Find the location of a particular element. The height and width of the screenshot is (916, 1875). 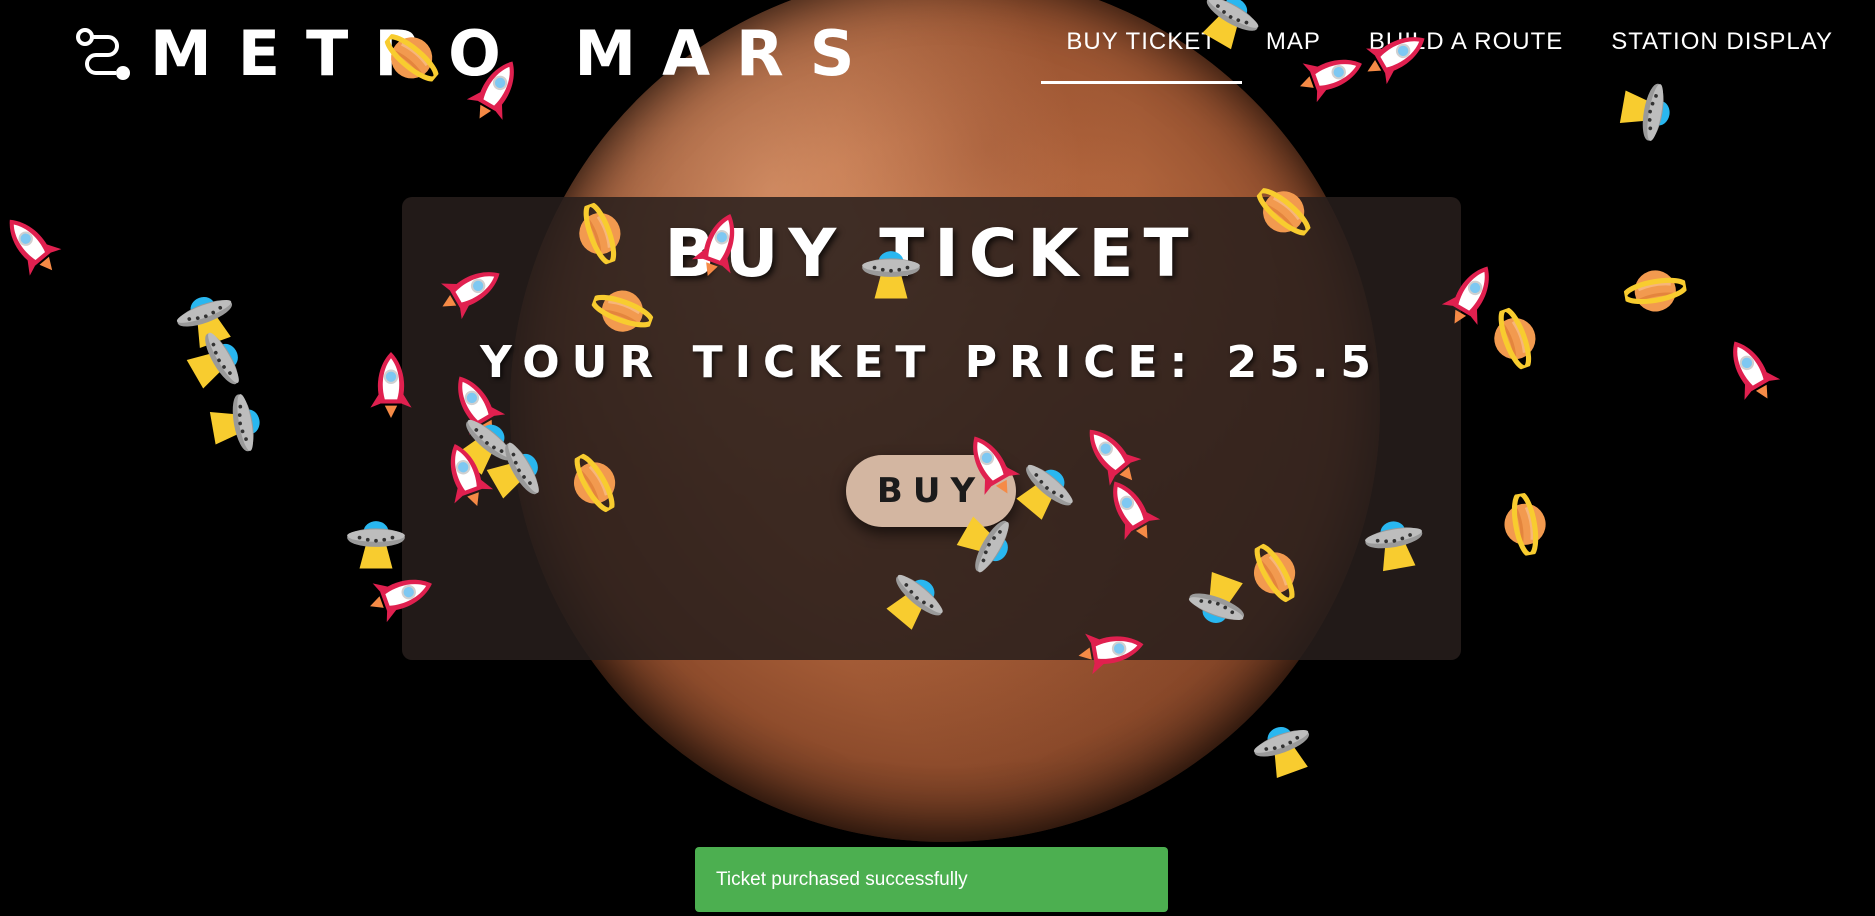

snackbar-message: Ticket purchased successfully is located at coordinates (842, 879).